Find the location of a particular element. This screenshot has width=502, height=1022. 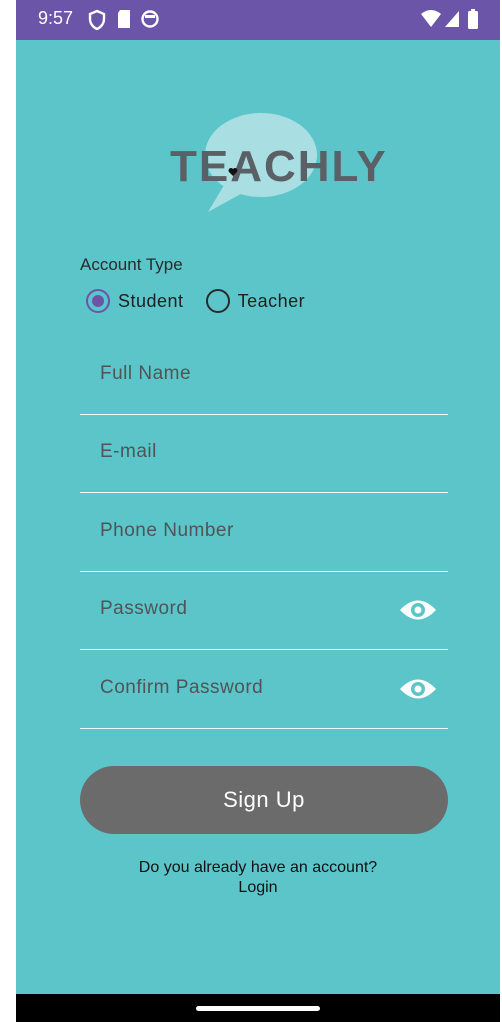

radio-student-circle is located at coordinates (98, 301).